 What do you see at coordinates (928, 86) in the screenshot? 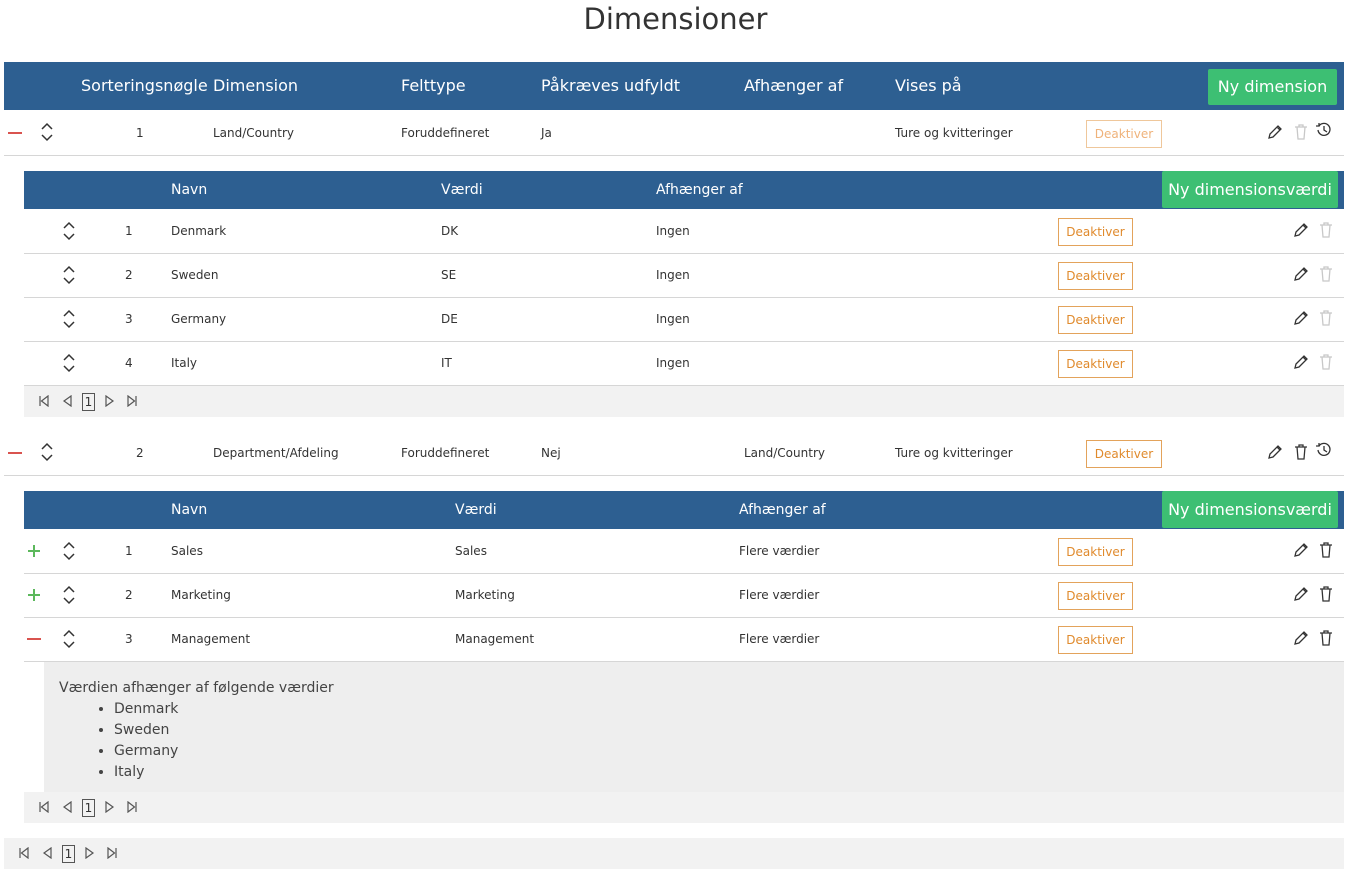
I see `col-shown-on: Vises på` at bounding box center [928, 86].